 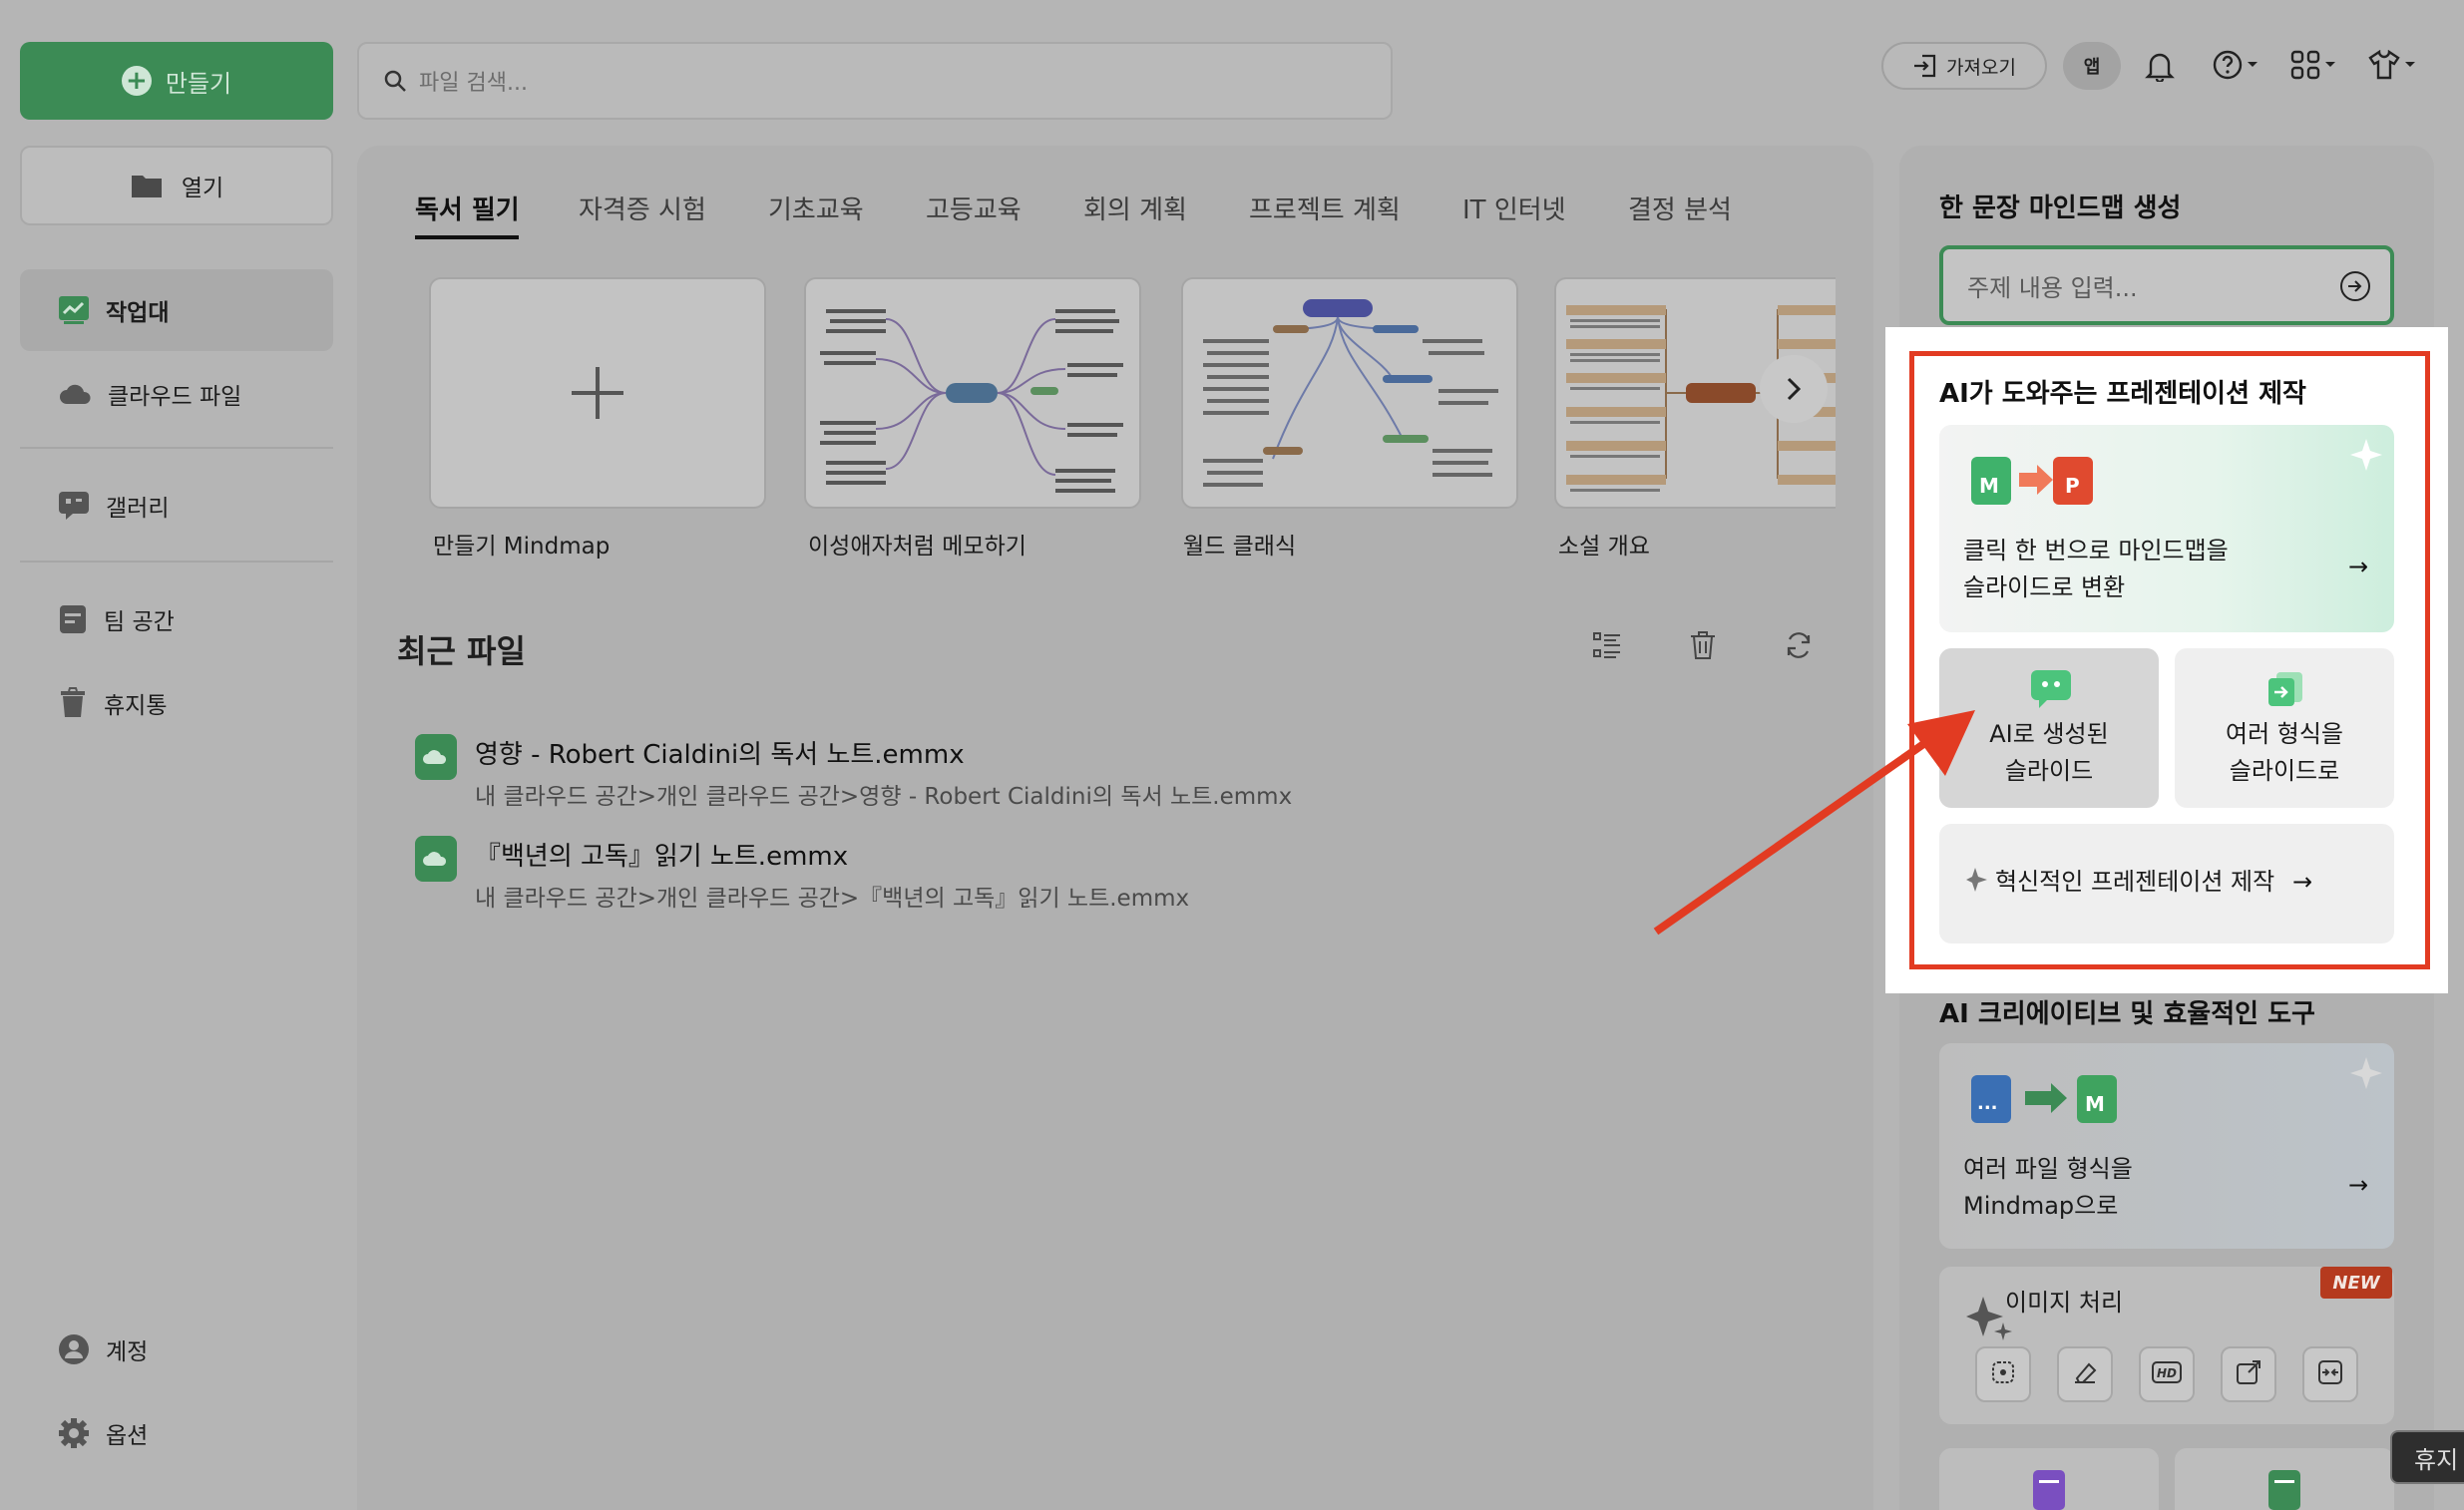 What do you see at coordinates (127, 1352) in the screenshot?
I see `sidebar-item-label: 계정` at bounding box center [127, 1352].